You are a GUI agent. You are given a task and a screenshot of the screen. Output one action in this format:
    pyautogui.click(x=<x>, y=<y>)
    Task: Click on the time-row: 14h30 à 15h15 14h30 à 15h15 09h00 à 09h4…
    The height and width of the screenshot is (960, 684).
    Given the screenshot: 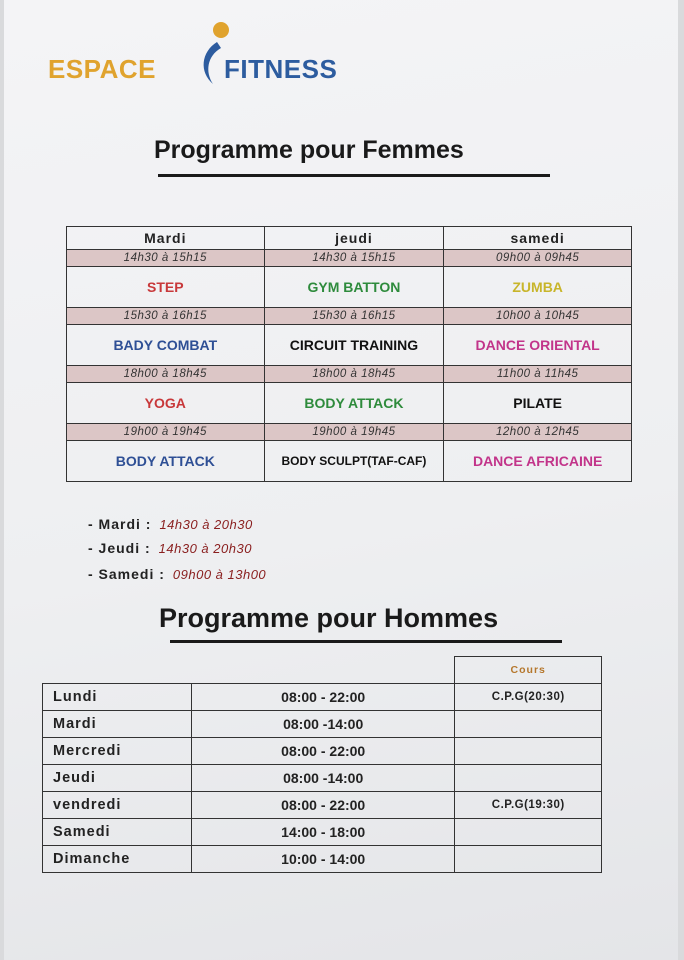 What is the action you would take?
    pyautogui.click(x=349, y=258)
    